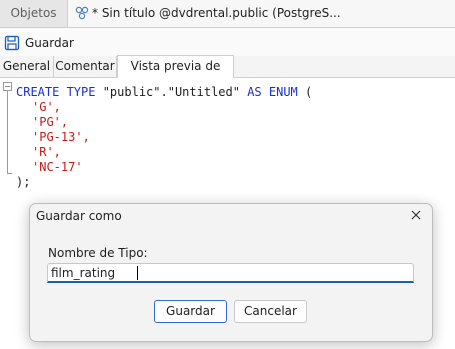 This screenshot has width=455, height=349. Describe the element at coordinates (98, 253) in the screenshot. I see `type-name-label: Nombre de Tipo:` at that location.